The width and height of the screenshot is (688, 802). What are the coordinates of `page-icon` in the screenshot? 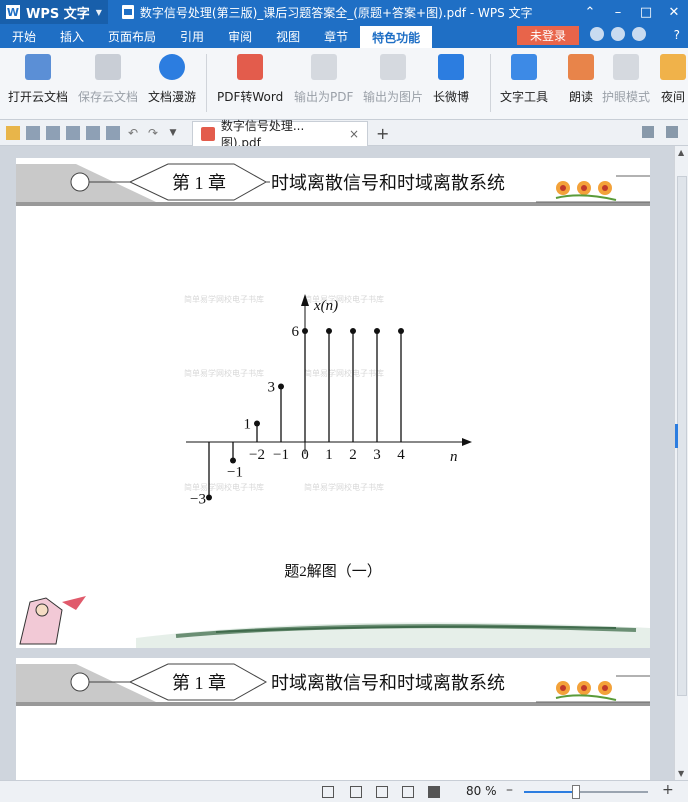 It's located at (113, 132).